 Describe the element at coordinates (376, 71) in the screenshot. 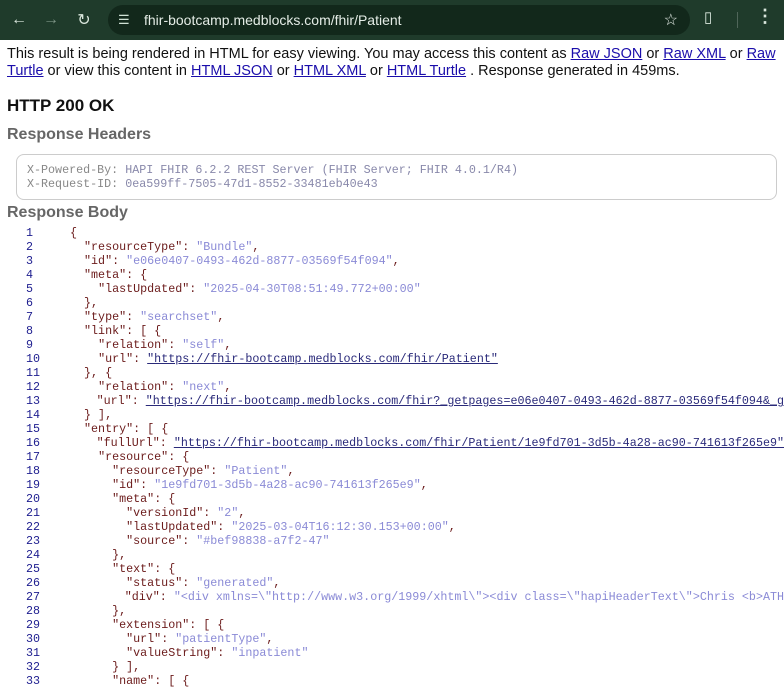

I see `intro-part: or` at that location.